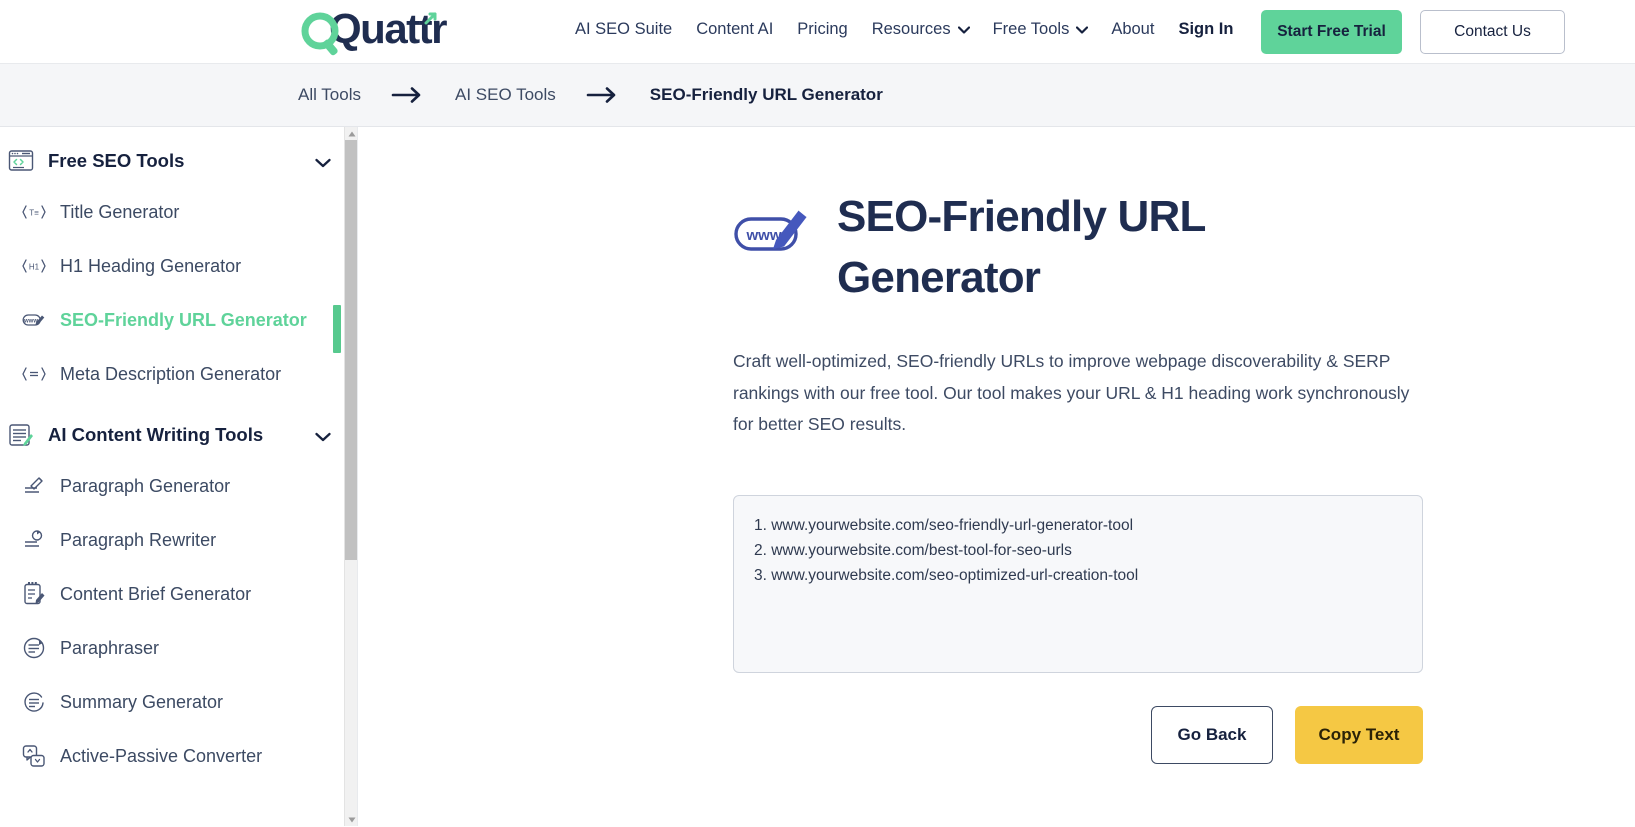  I want to click on page-title: SEO-Friendly URL Generator, so click(1021, 247).